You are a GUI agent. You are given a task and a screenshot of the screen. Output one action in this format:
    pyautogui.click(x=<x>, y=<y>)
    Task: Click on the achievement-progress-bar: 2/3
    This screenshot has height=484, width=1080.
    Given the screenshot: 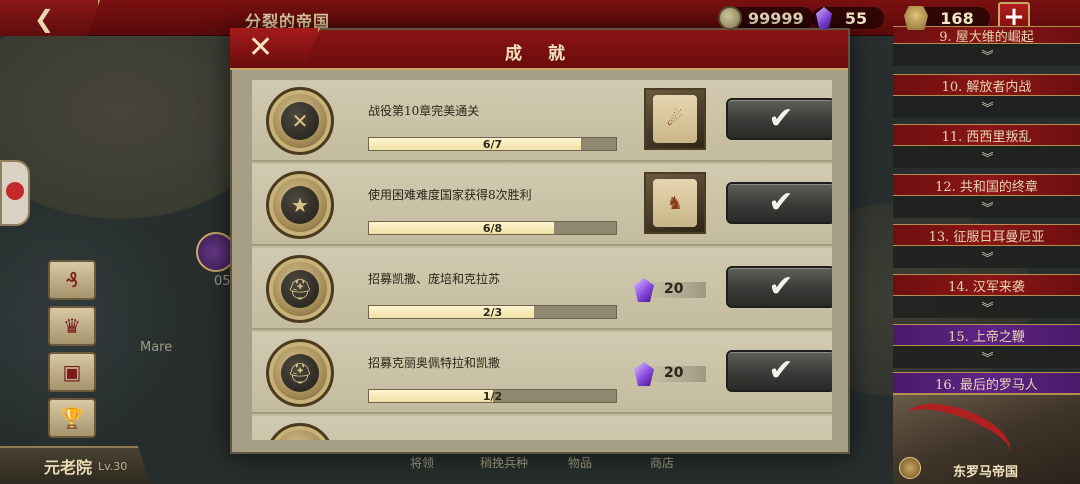 What is the action you would take?
    pyautogui.click(x=492, y=312)
    